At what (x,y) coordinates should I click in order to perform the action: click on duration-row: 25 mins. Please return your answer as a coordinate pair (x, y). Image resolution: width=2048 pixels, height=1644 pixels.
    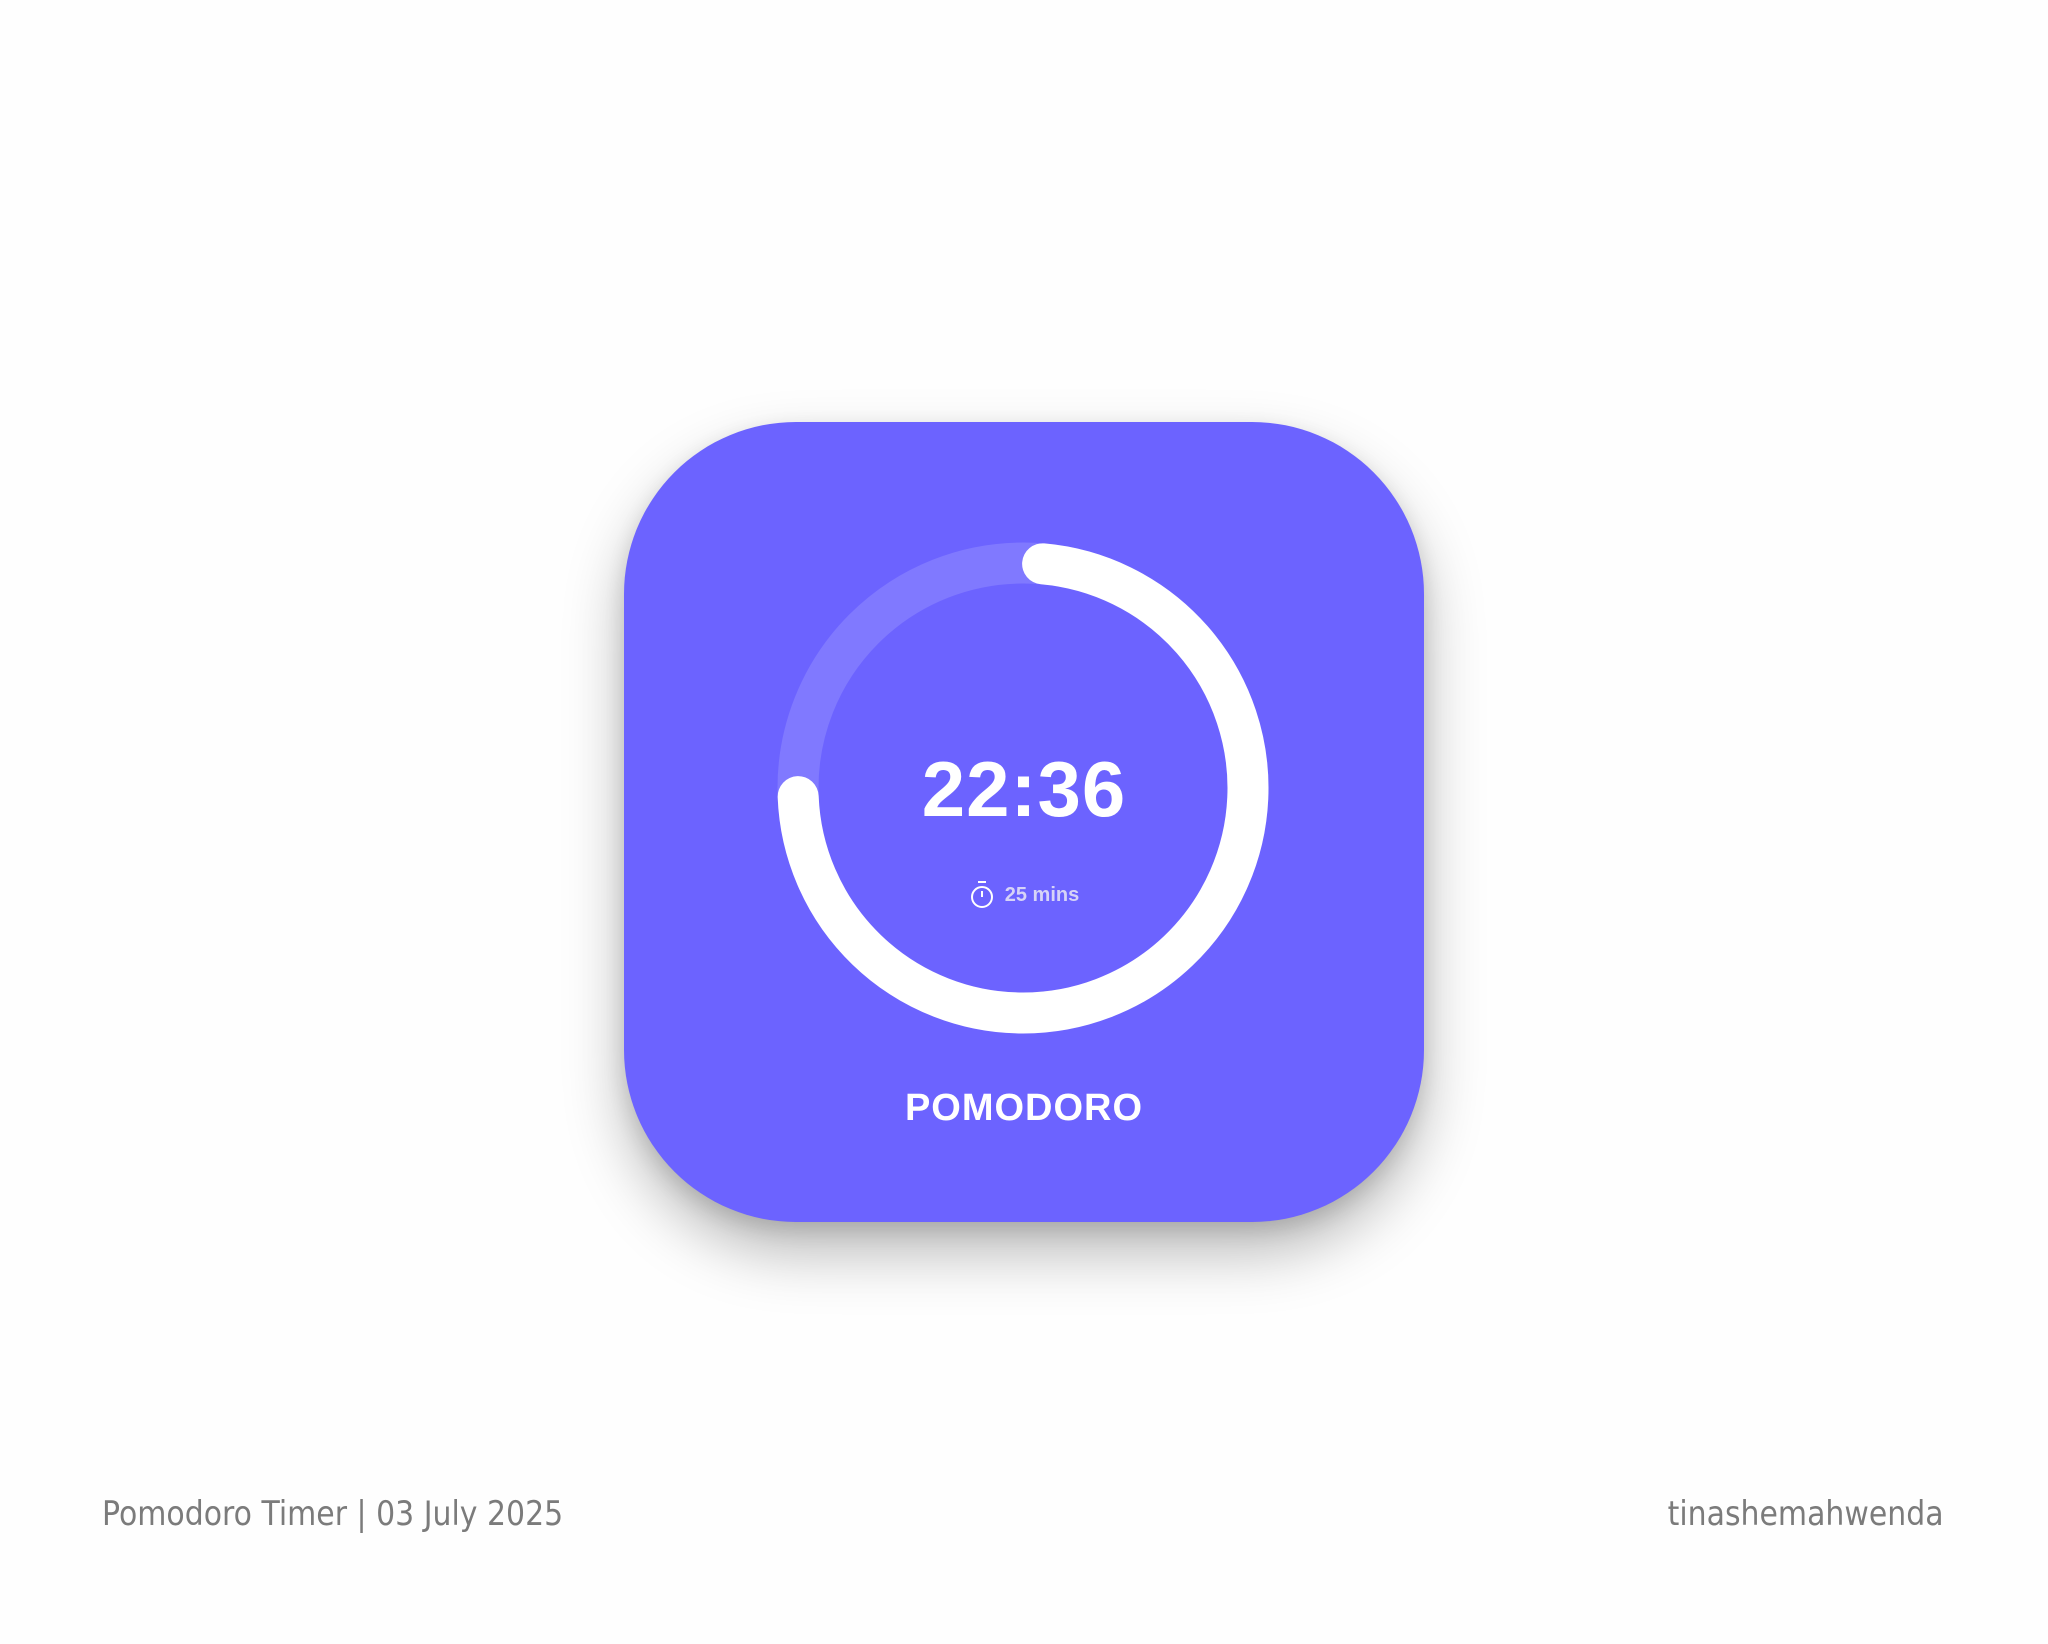
    Looking at the image, I should click on (1024, 895).